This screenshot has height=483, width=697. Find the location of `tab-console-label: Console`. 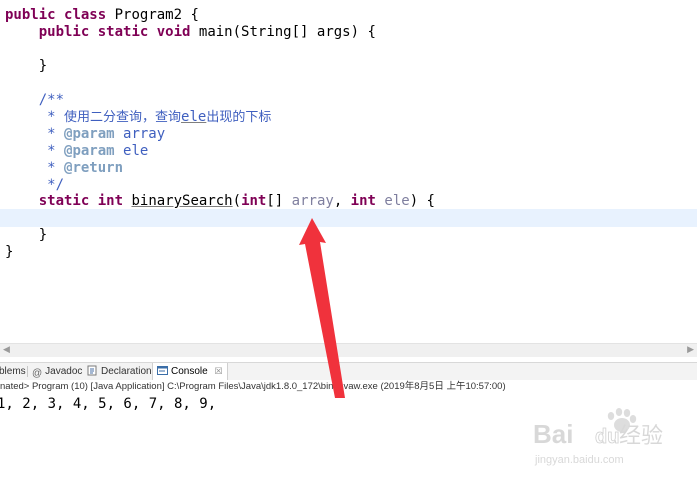

tab-console-label: Console is located at coordinates (189, 371).